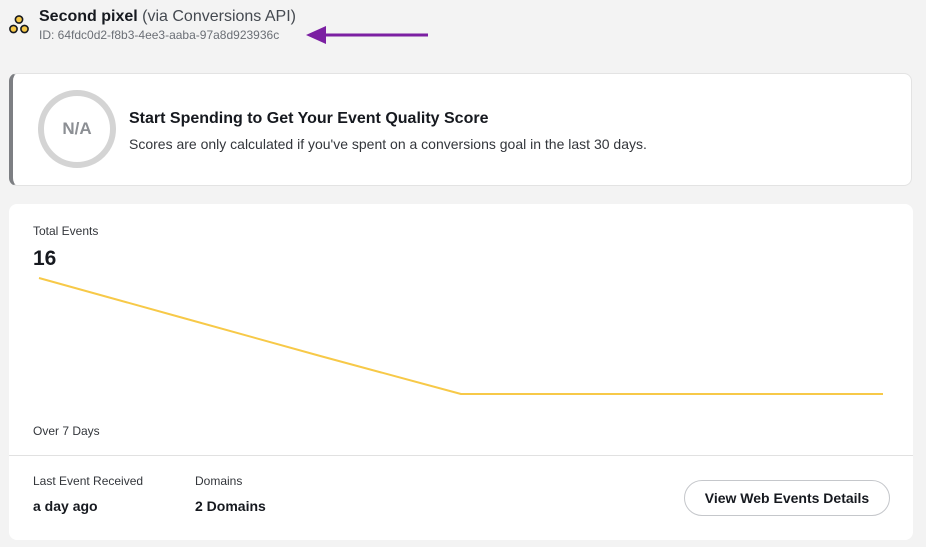 This screenshot has height=547, width=926. Describe the element at coordinates (65, 506) in the screenshot. I see `last-event-value: a day ago` at that location.